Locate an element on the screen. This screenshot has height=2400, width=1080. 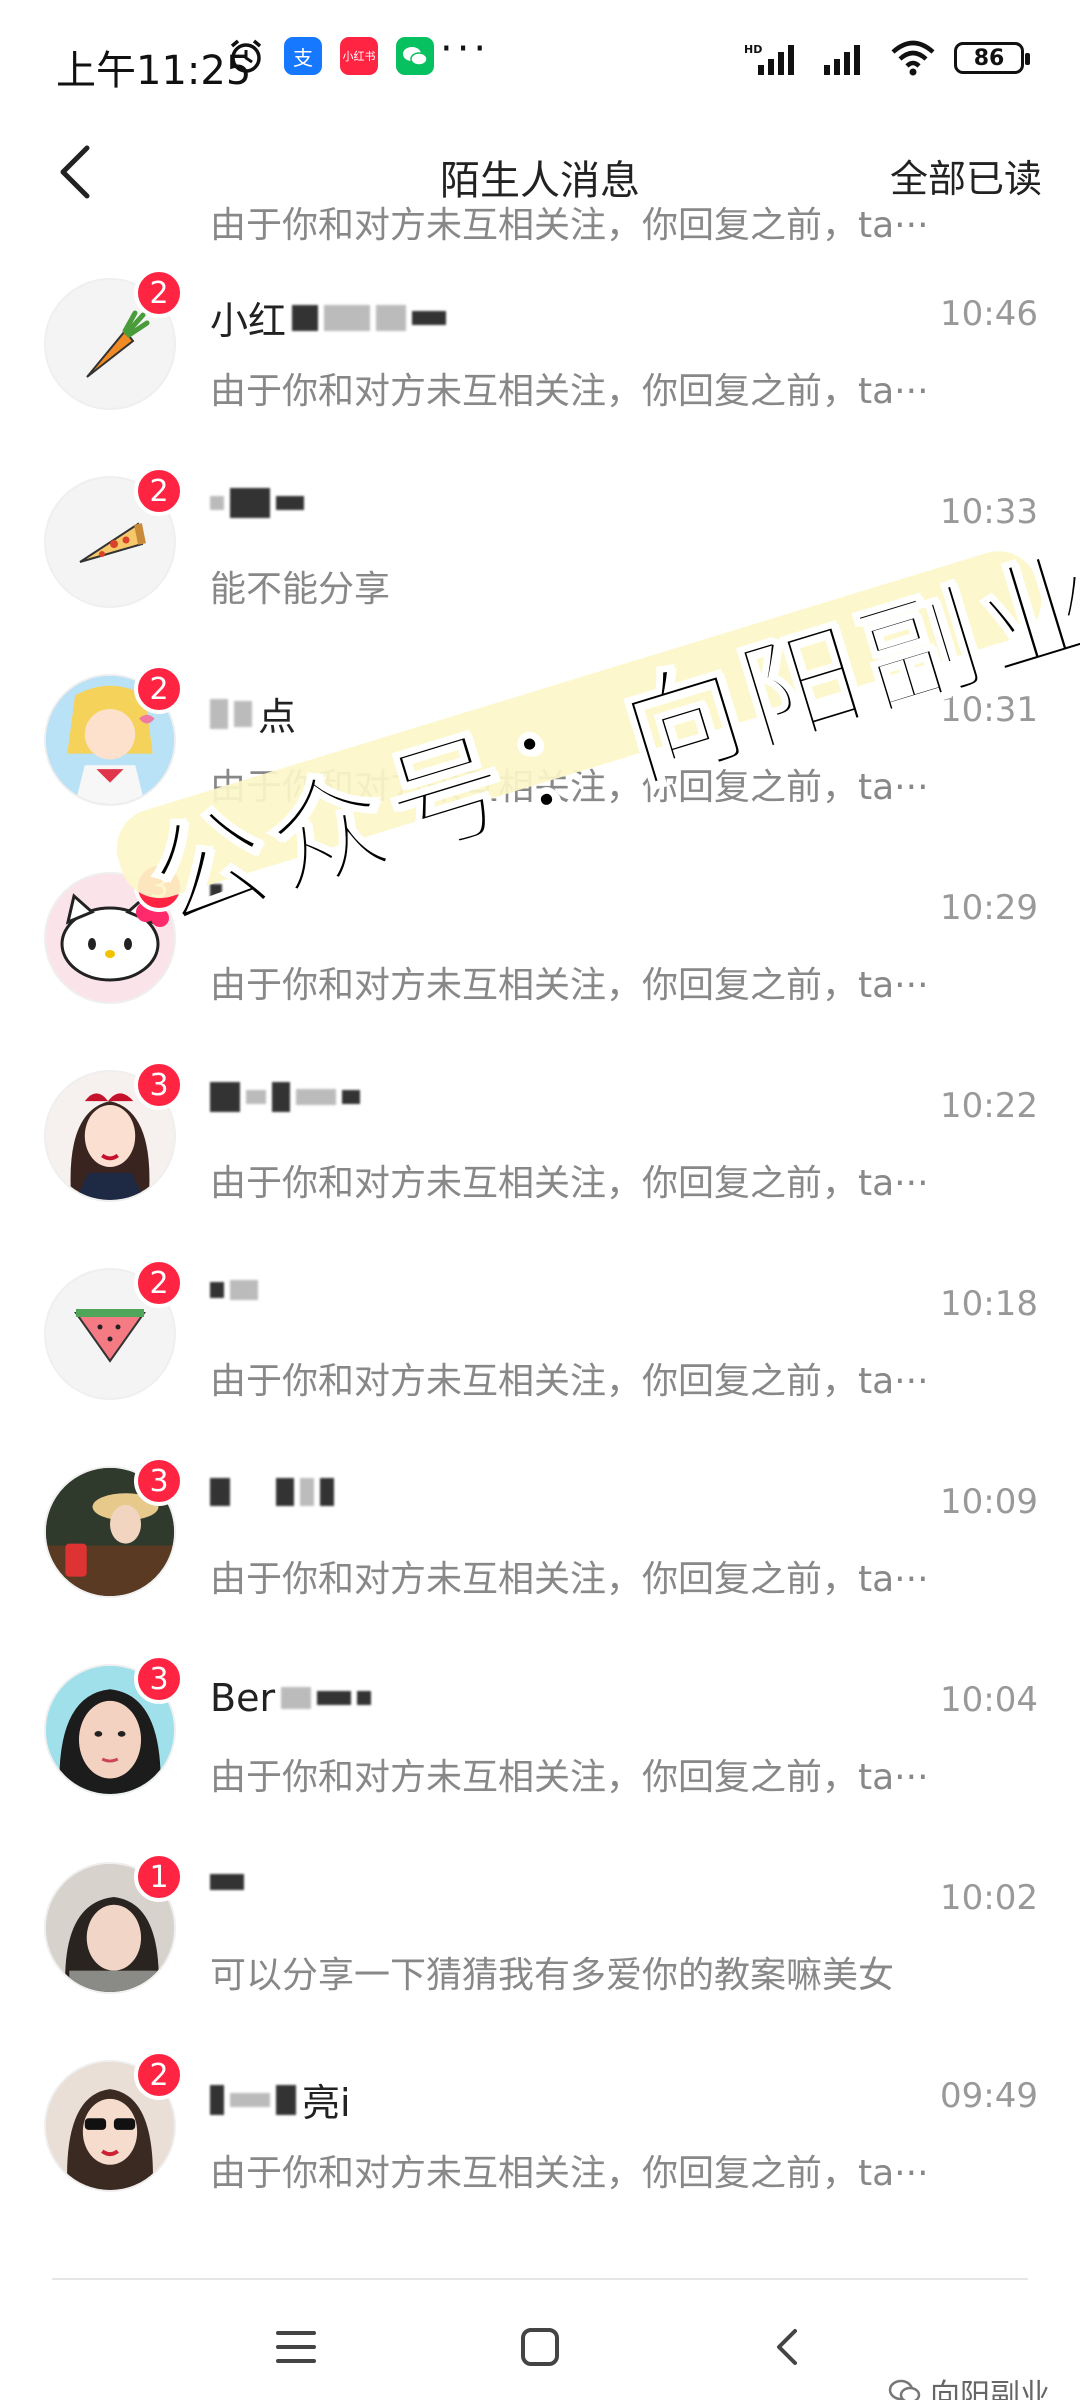
chevron-left-icon is located at coordinates (787, 2347).